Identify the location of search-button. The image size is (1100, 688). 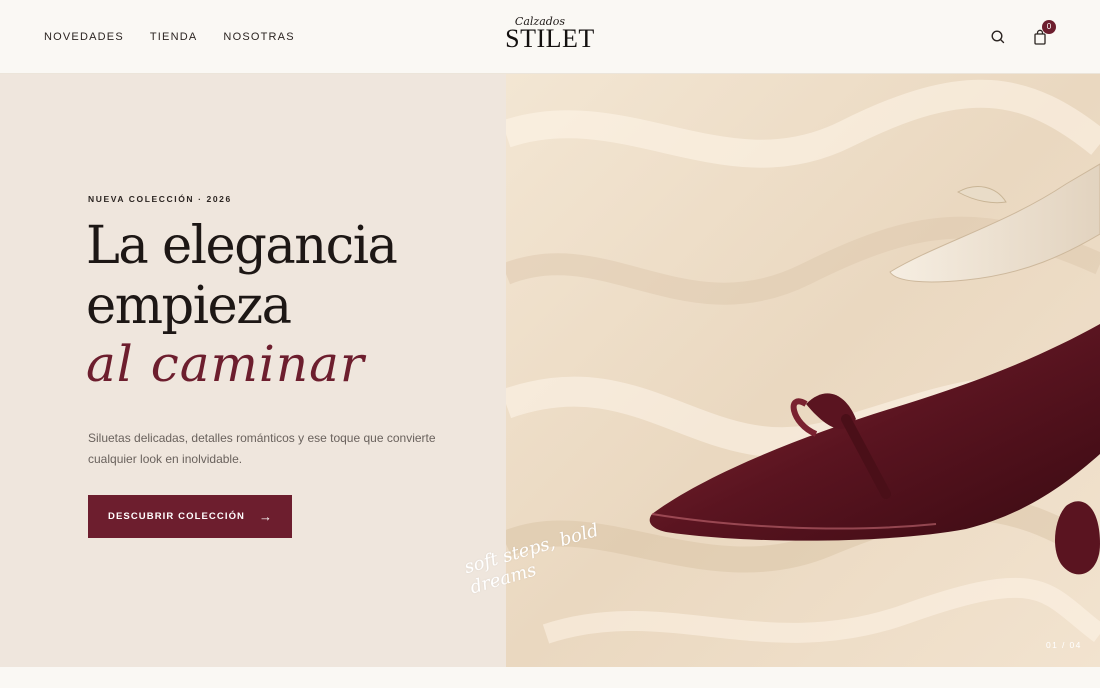
(998, 37).